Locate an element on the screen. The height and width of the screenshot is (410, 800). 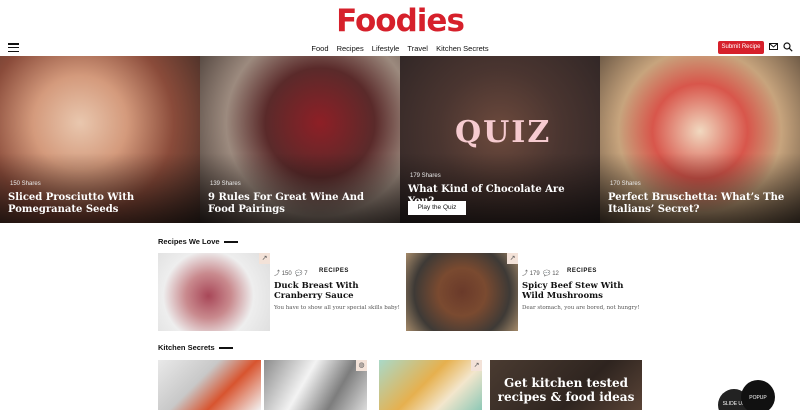
nav-lifestyle: Lifestyle is located at coordinates (386, 48).